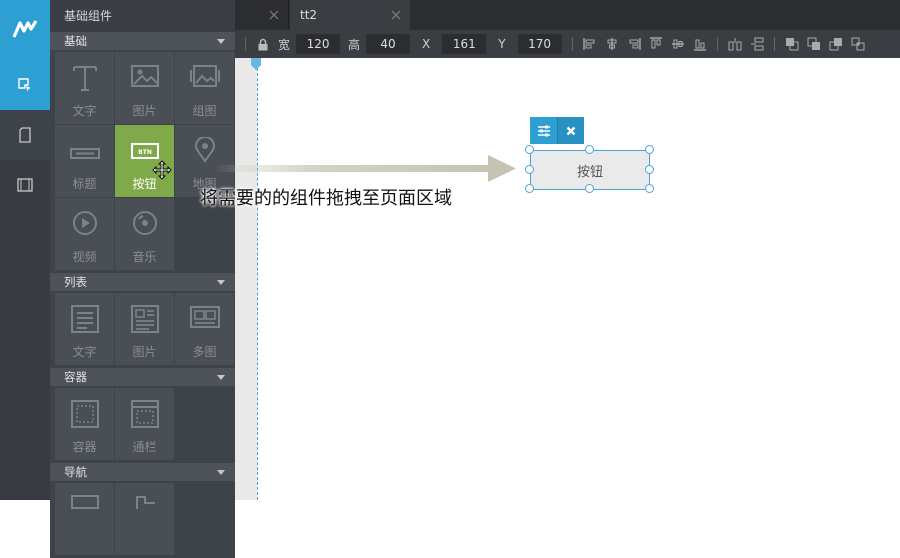 The width and height of the screenshot is (900, 558). What do you see at coordinates (142, 41) in the screenshot?
I see `section-header-basic: 基础` at bounding box center [142, 41].